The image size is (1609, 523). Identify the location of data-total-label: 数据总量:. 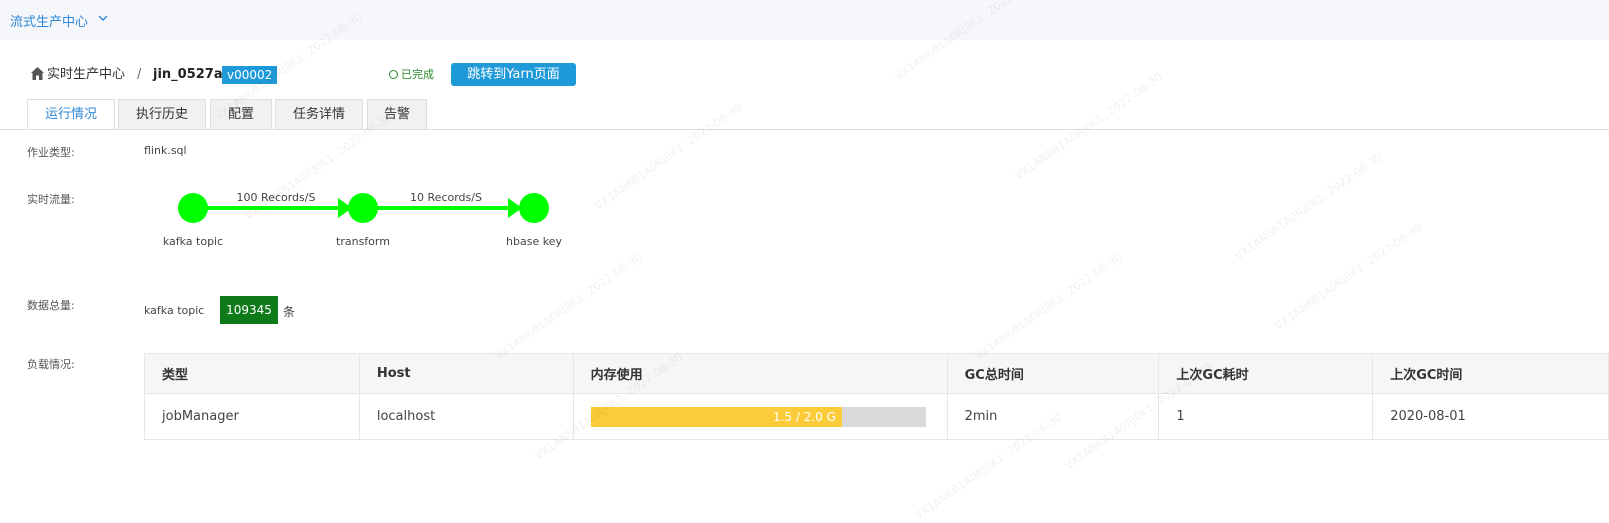
(51, 305).